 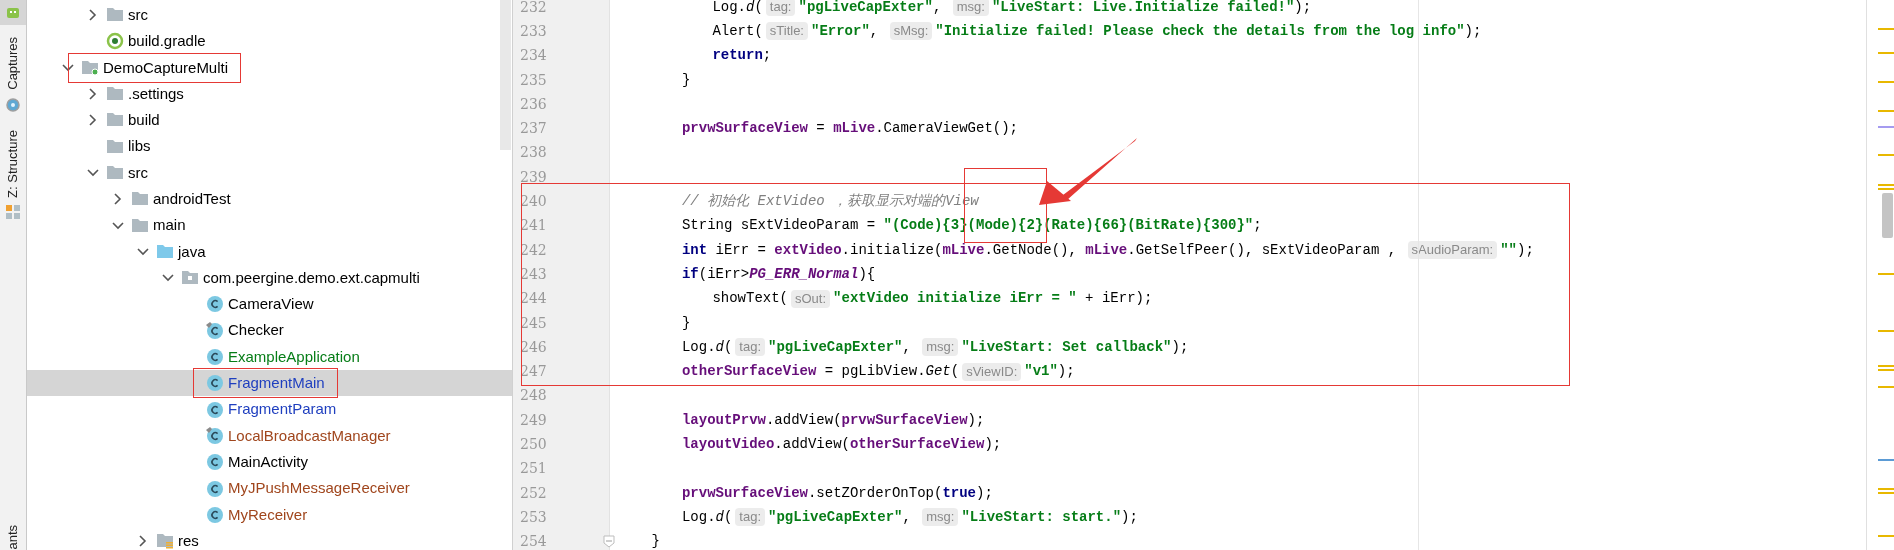 I want to click on code-text: ;, so click(x=767, y=56).